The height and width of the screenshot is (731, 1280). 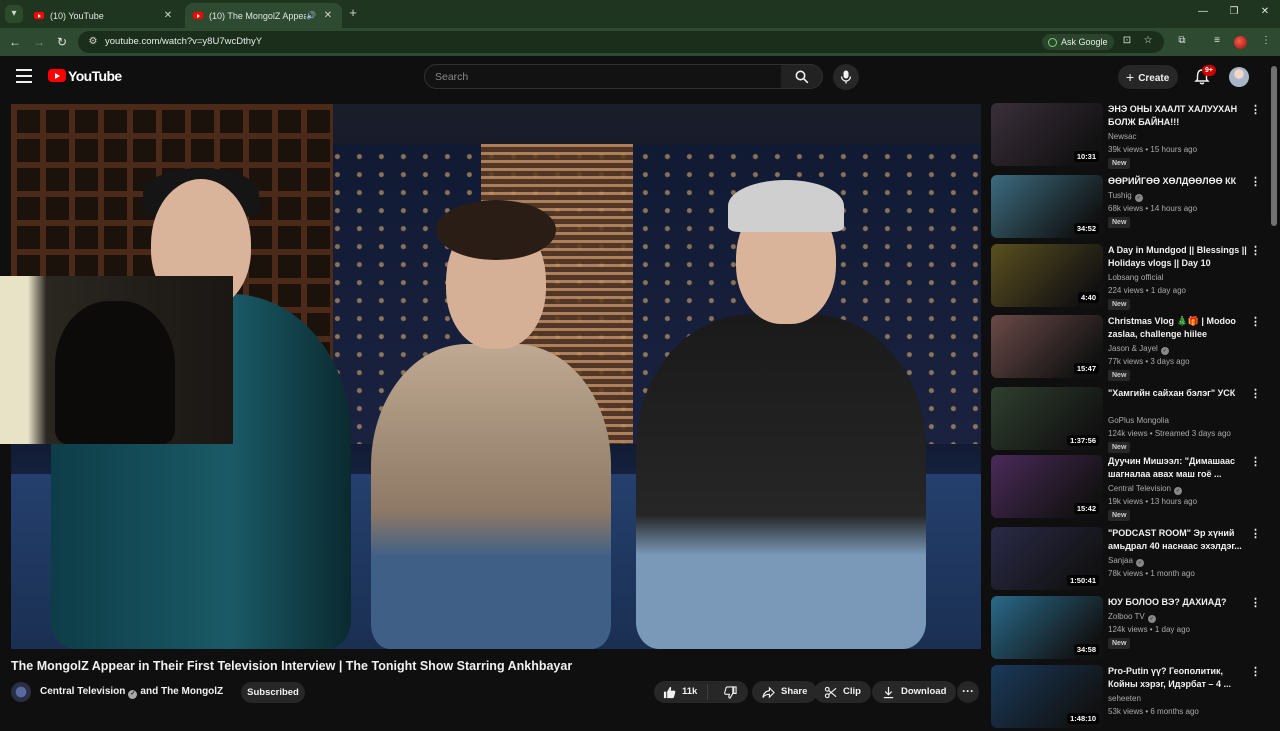 I want to click on related-video-channel: Lobsang official, so click(x=1135, y=277).